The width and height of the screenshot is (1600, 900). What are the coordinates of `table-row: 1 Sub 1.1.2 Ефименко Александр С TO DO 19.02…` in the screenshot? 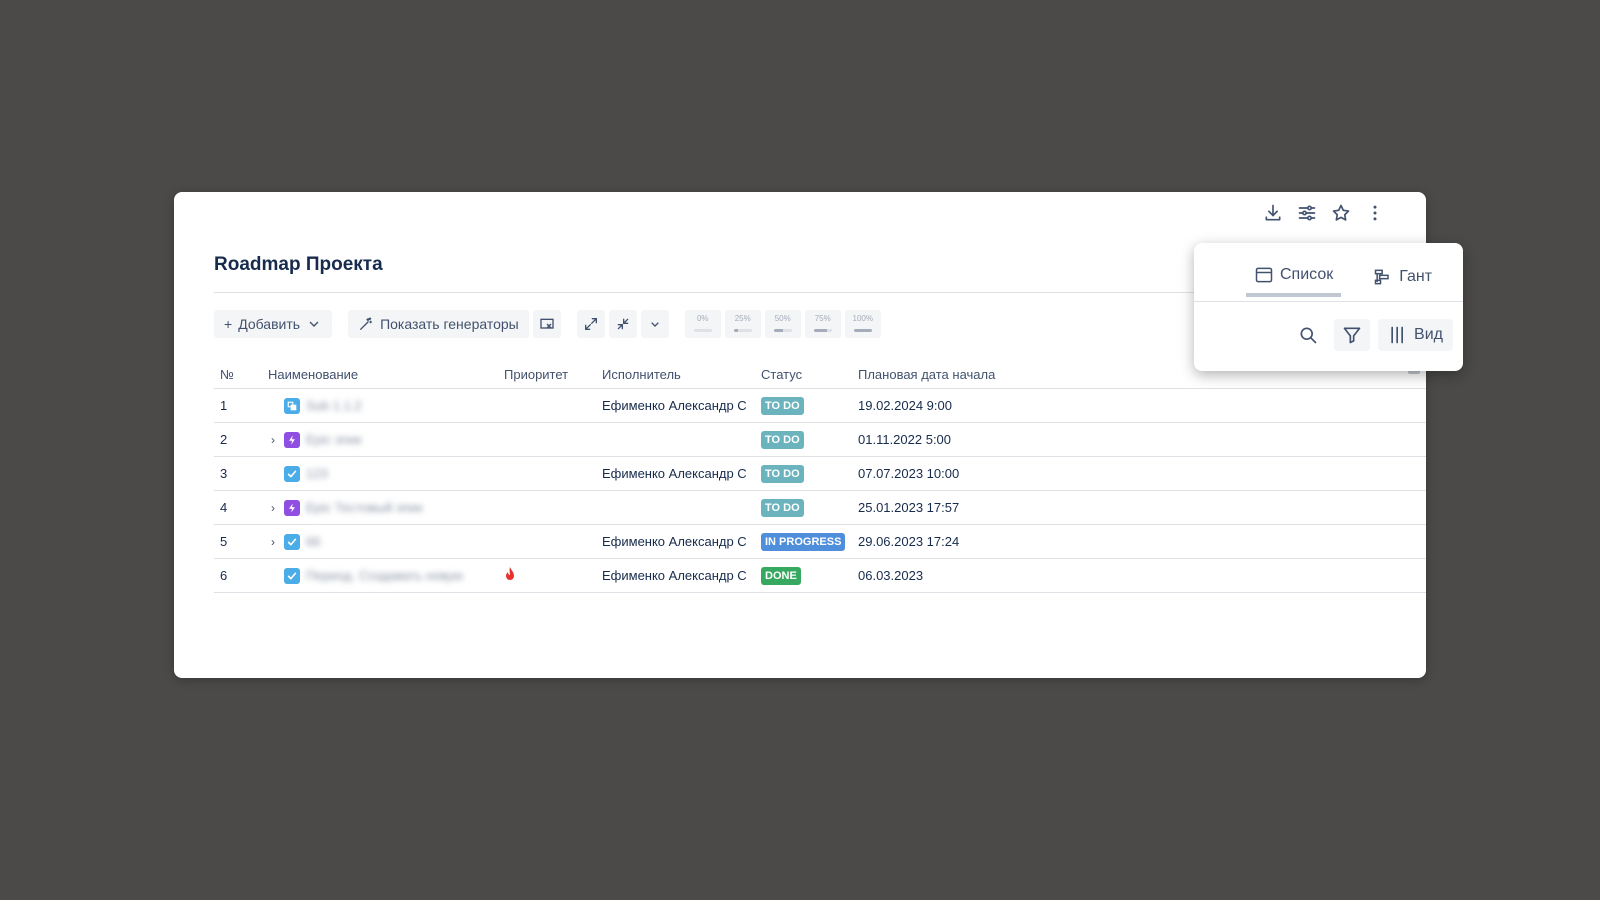 It's located at (820, 405).